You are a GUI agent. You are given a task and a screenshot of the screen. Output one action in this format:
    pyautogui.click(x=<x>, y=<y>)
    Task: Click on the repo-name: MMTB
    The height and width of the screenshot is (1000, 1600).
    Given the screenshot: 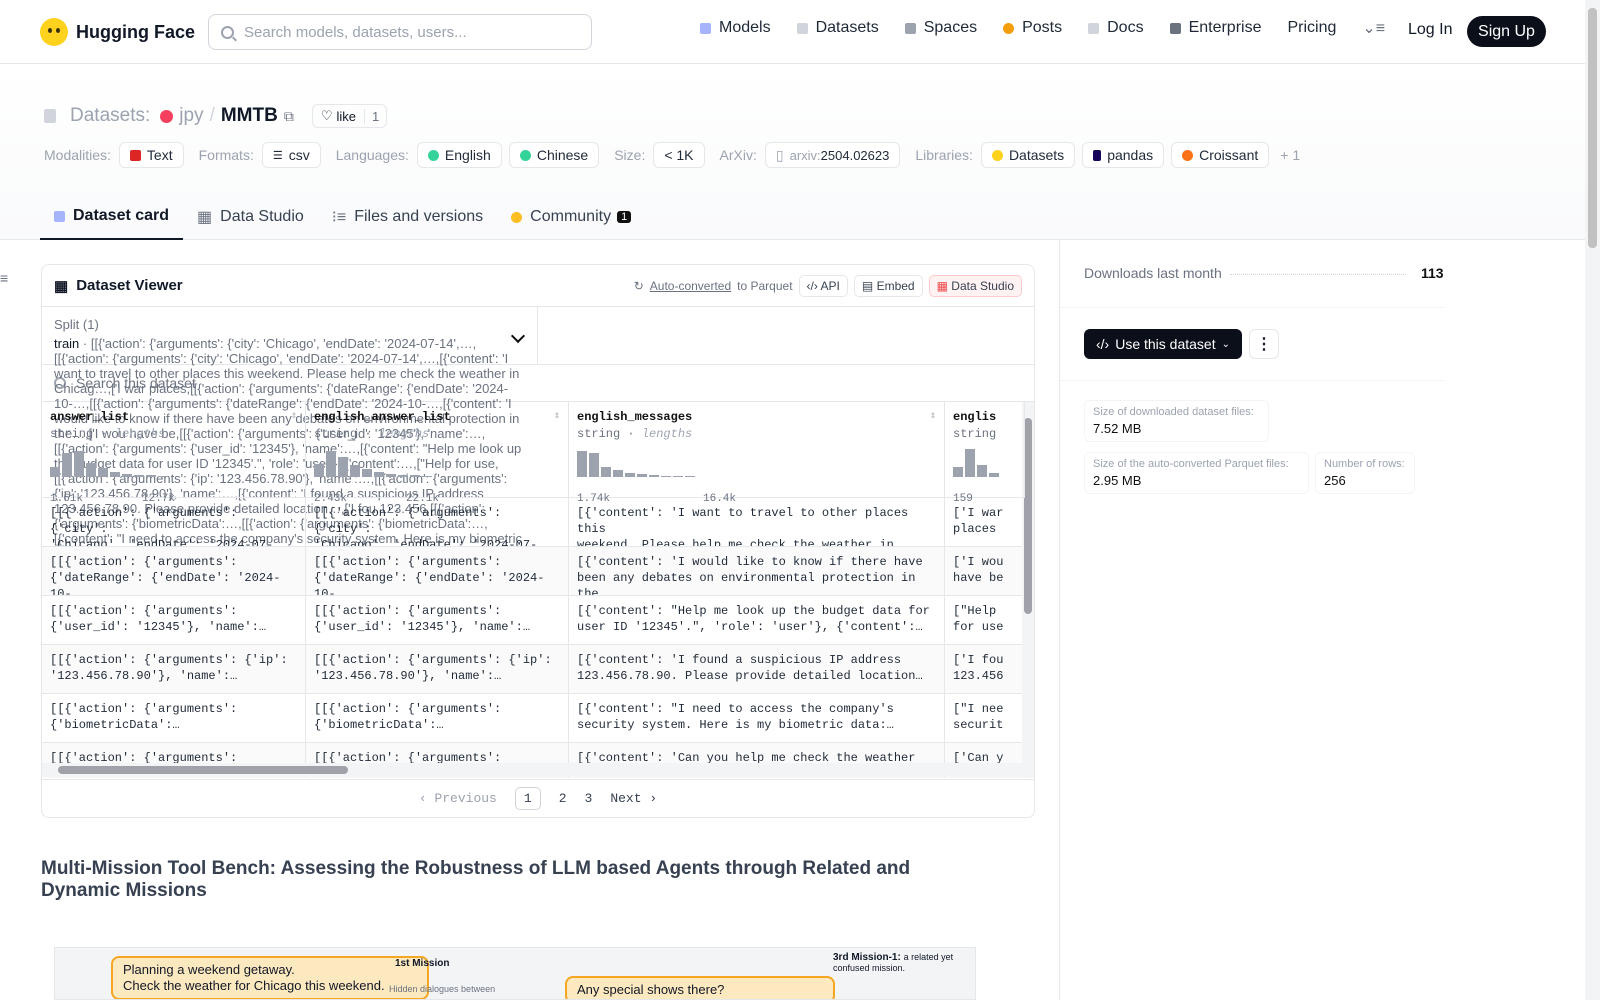 What is the action you would take?
    pyautogui.click(x=249, y=116)
    